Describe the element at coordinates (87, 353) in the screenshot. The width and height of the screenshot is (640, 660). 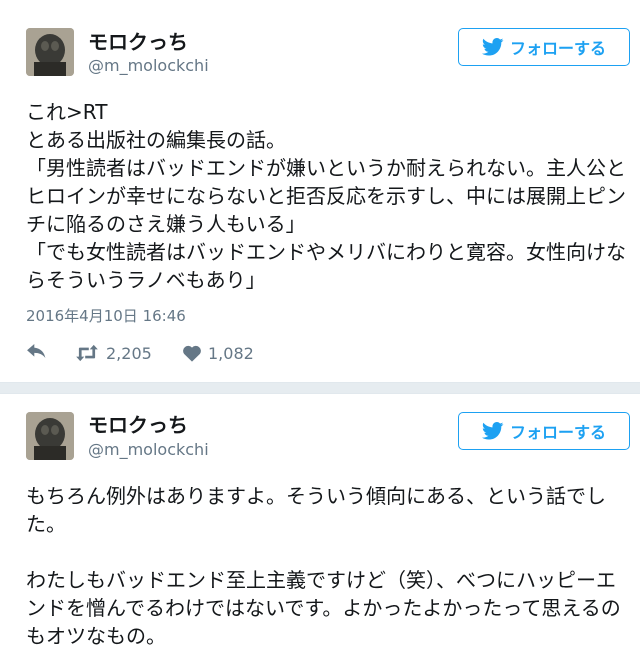
I see `retweet-icon` at that location.